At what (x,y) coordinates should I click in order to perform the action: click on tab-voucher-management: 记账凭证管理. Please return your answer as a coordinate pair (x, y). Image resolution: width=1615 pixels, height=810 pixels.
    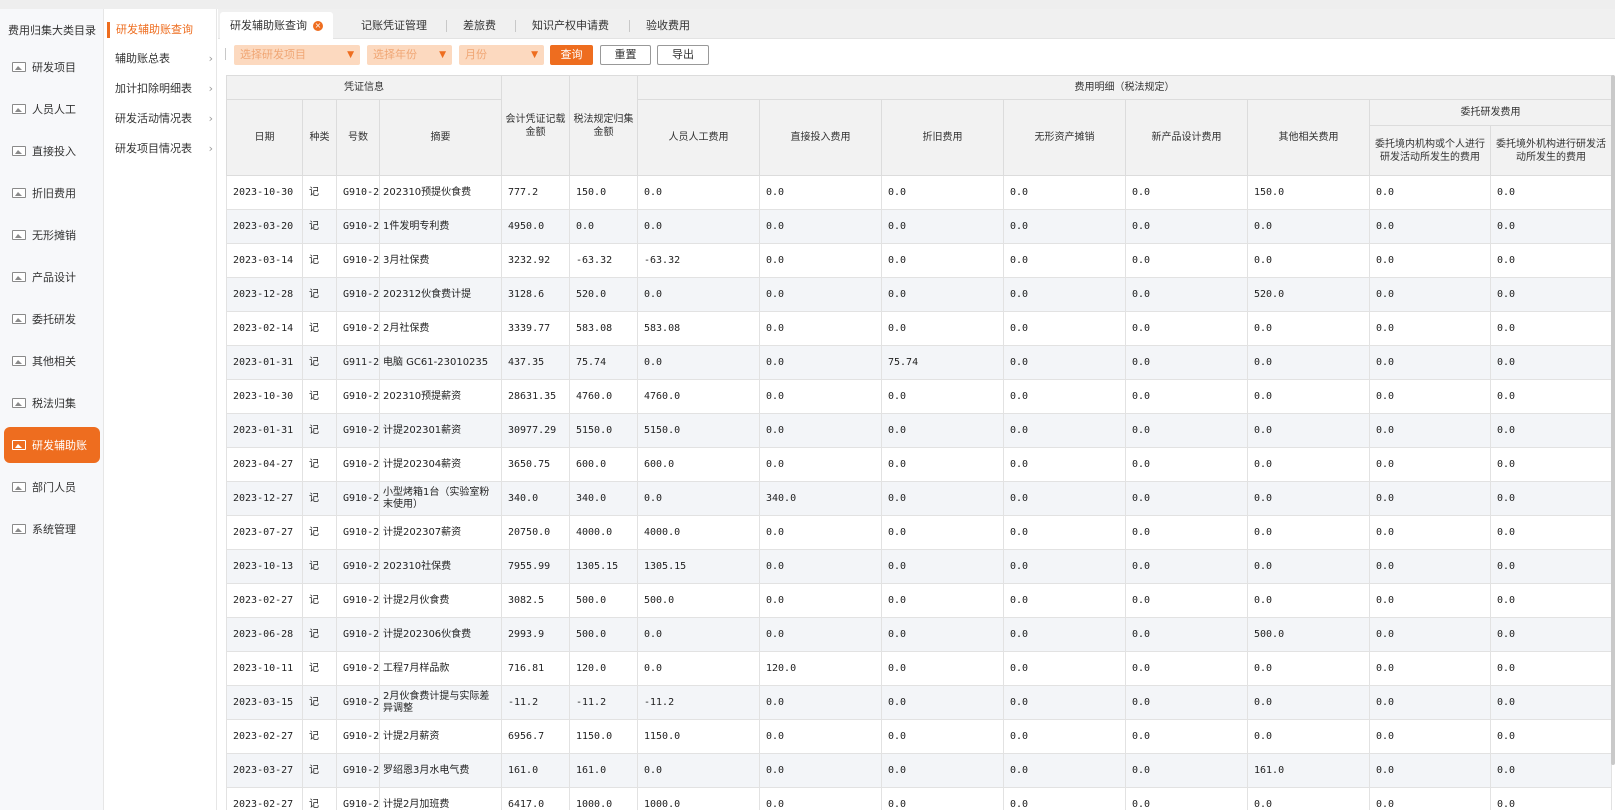
    Looking at the image, I should click on (394, 25).